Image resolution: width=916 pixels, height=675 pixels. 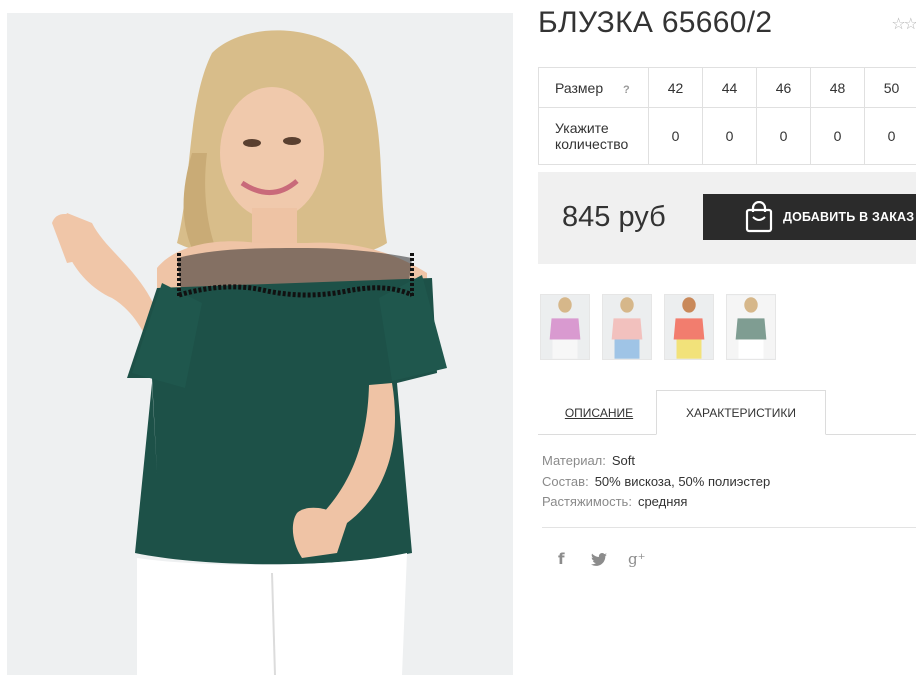 What do you see at coordinates (565, 481) in the screenshot?
I see `spec-key: Состав:` at bounding box center [565, 481].